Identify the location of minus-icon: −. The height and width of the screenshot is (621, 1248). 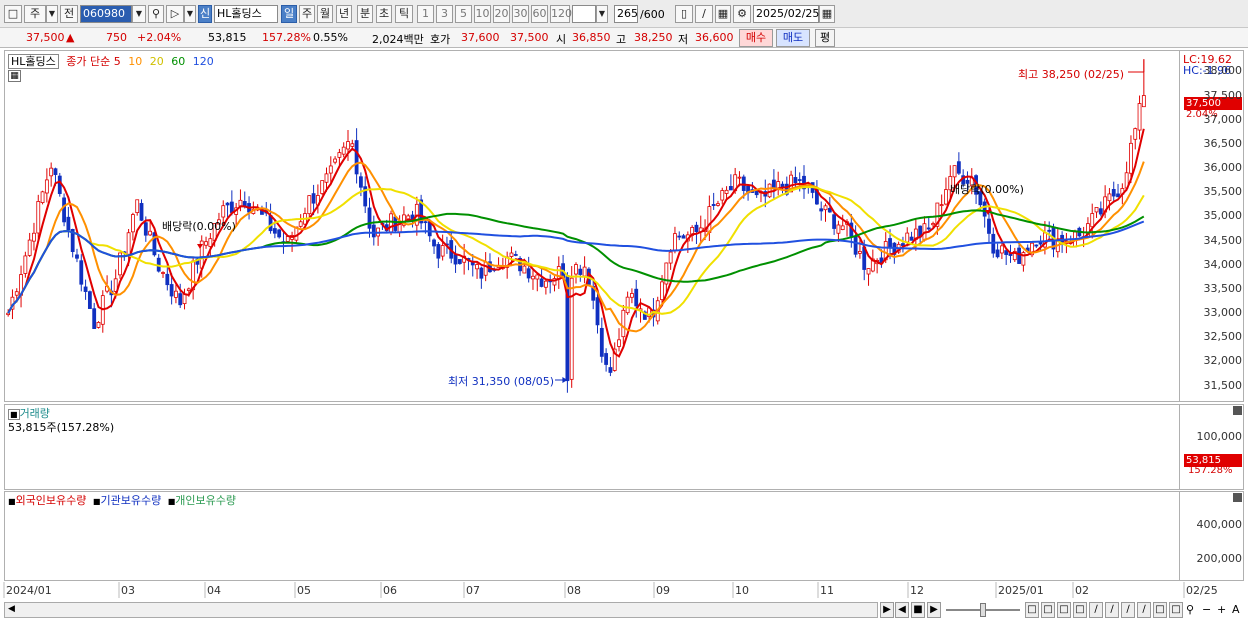
(1206, 609).